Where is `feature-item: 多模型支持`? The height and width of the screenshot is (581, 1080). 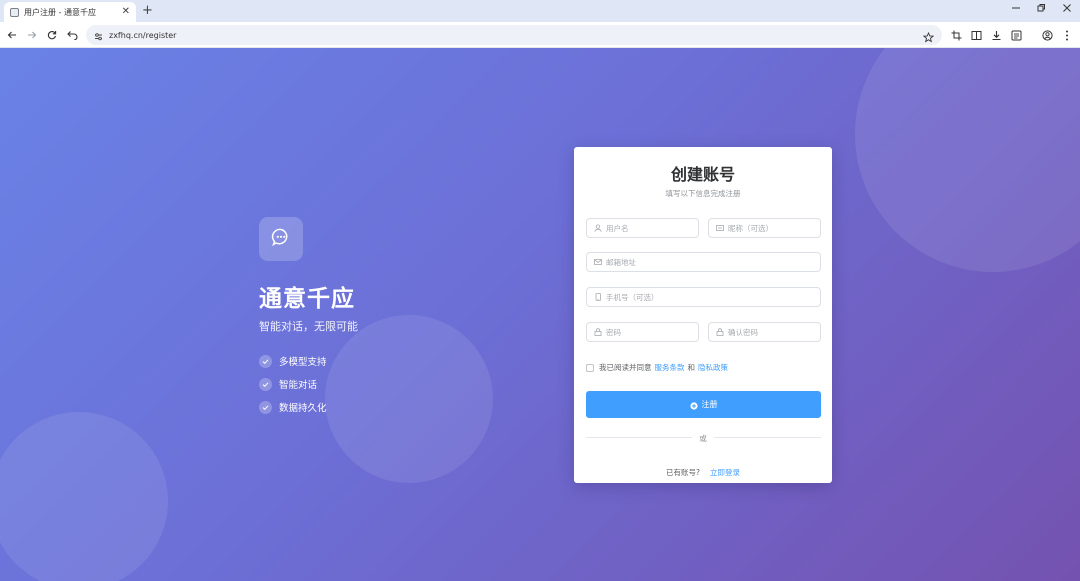
feature-item: 多模型支持 is located at coordinates (293, 361).